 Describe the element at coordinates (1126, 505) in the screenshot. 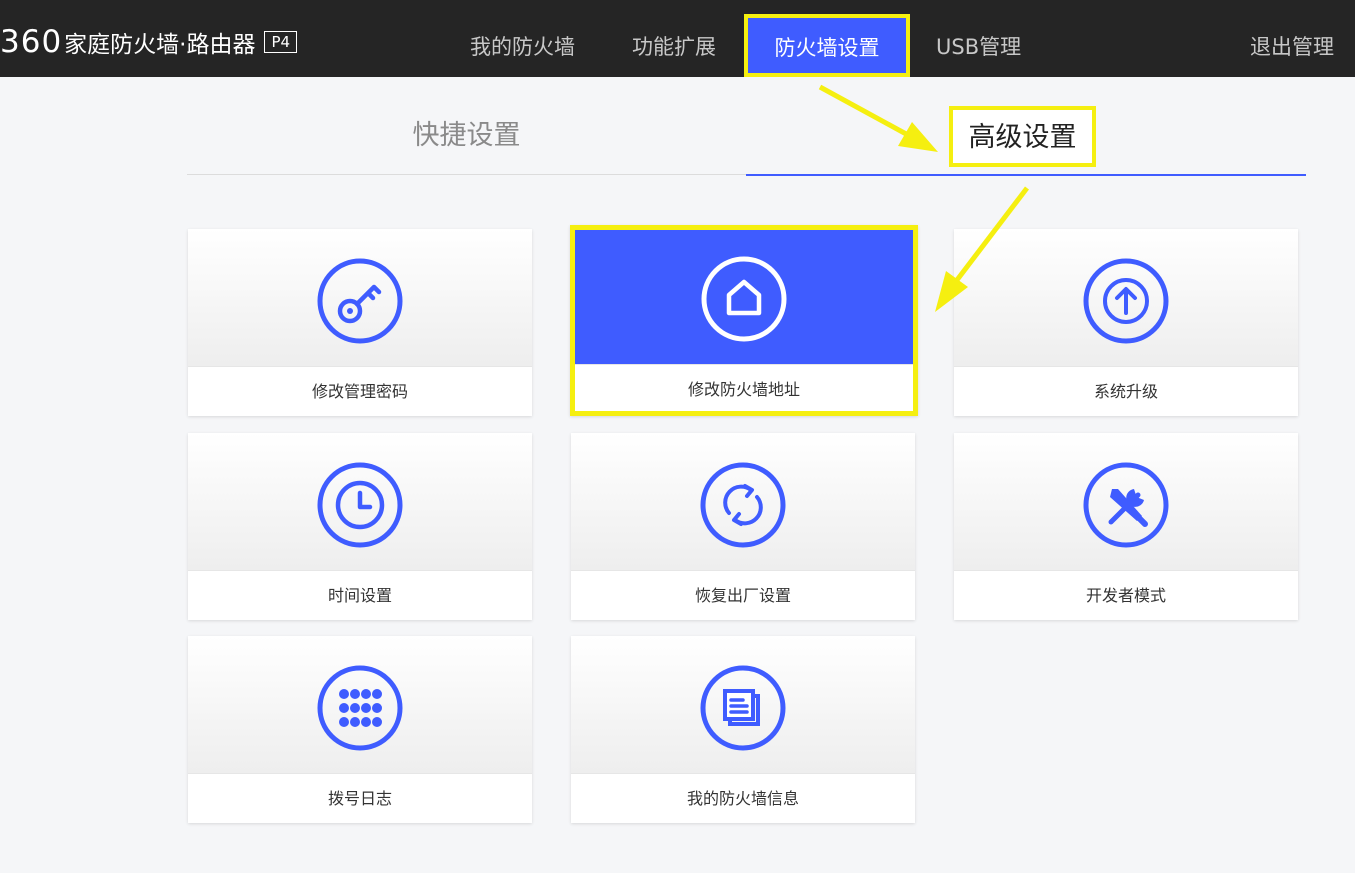

I see `tools-icon` at that location.